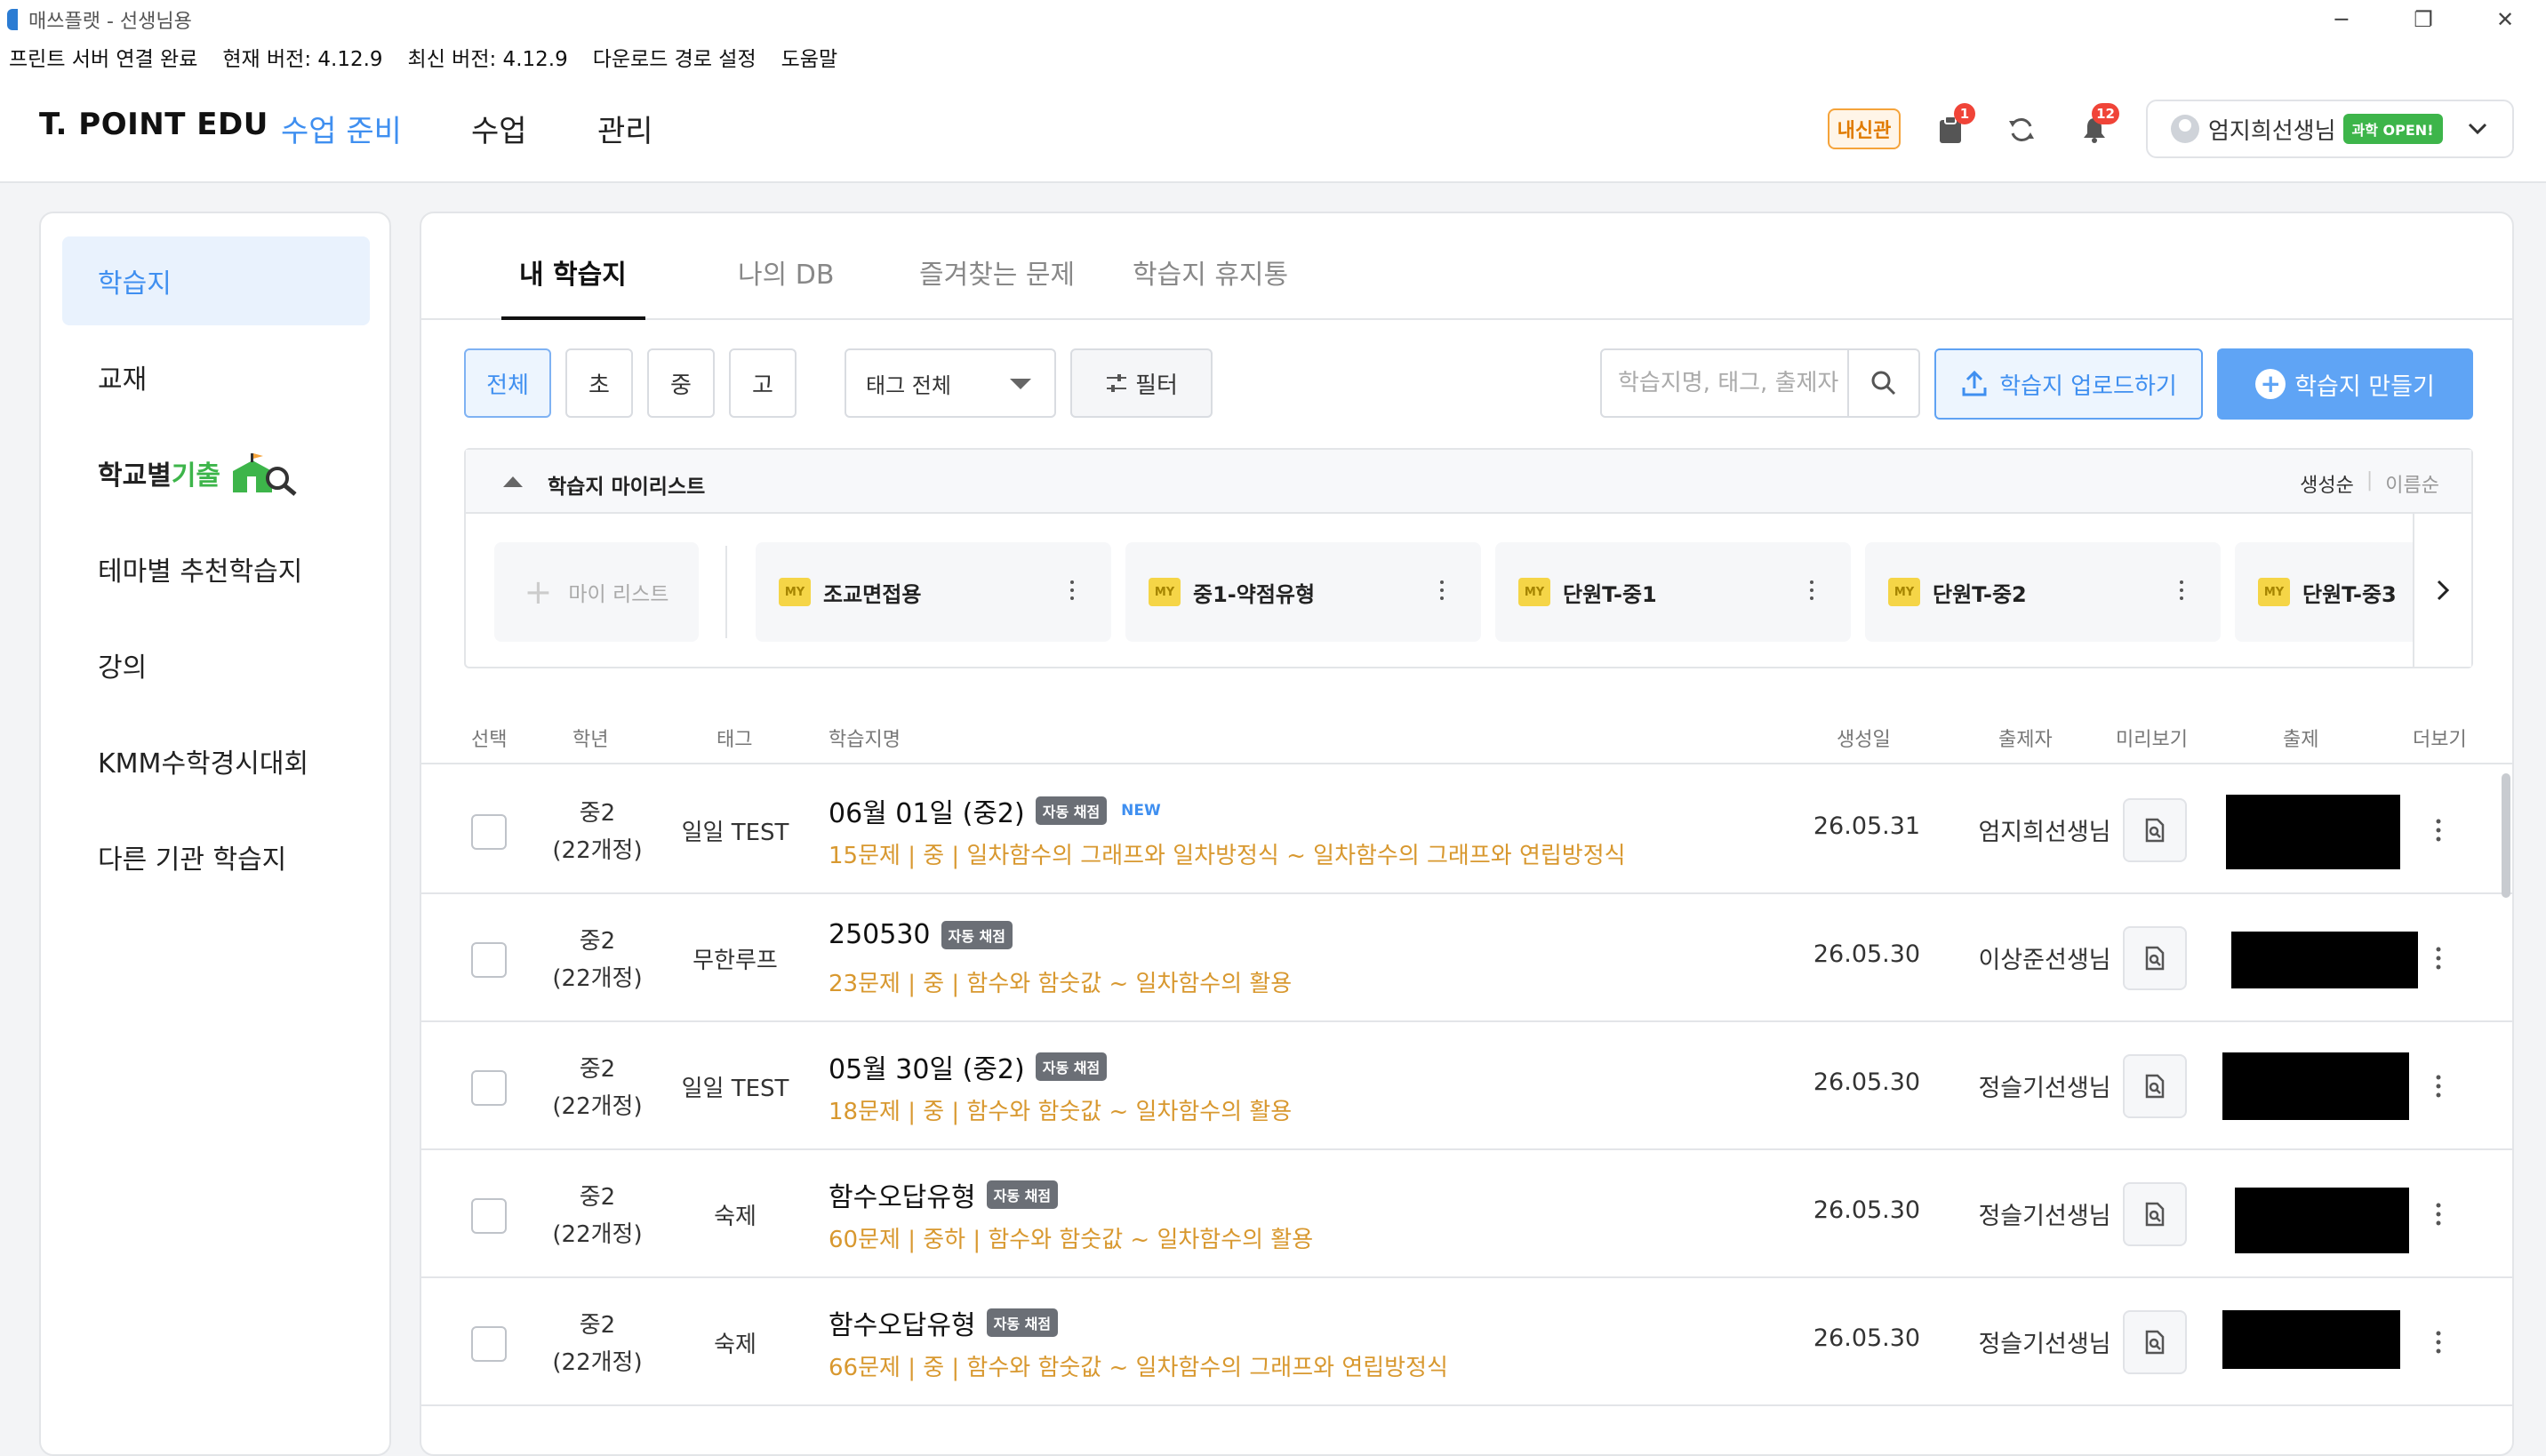  What do you see at coordinates (1867, 1082) in the screenshot?
I see `row-date: 26.05.30` at bounding box center [1867, 1082].